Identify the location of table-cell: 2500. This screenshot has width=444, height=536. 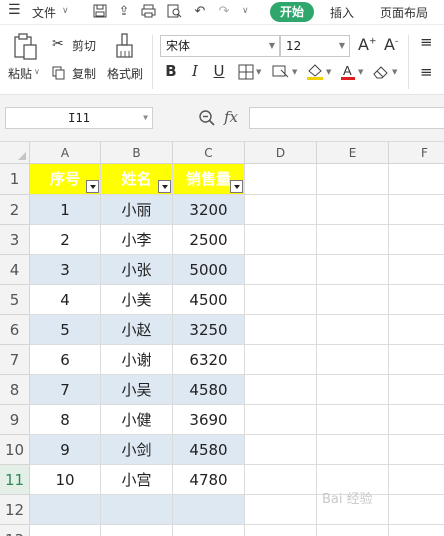
(209, 240).